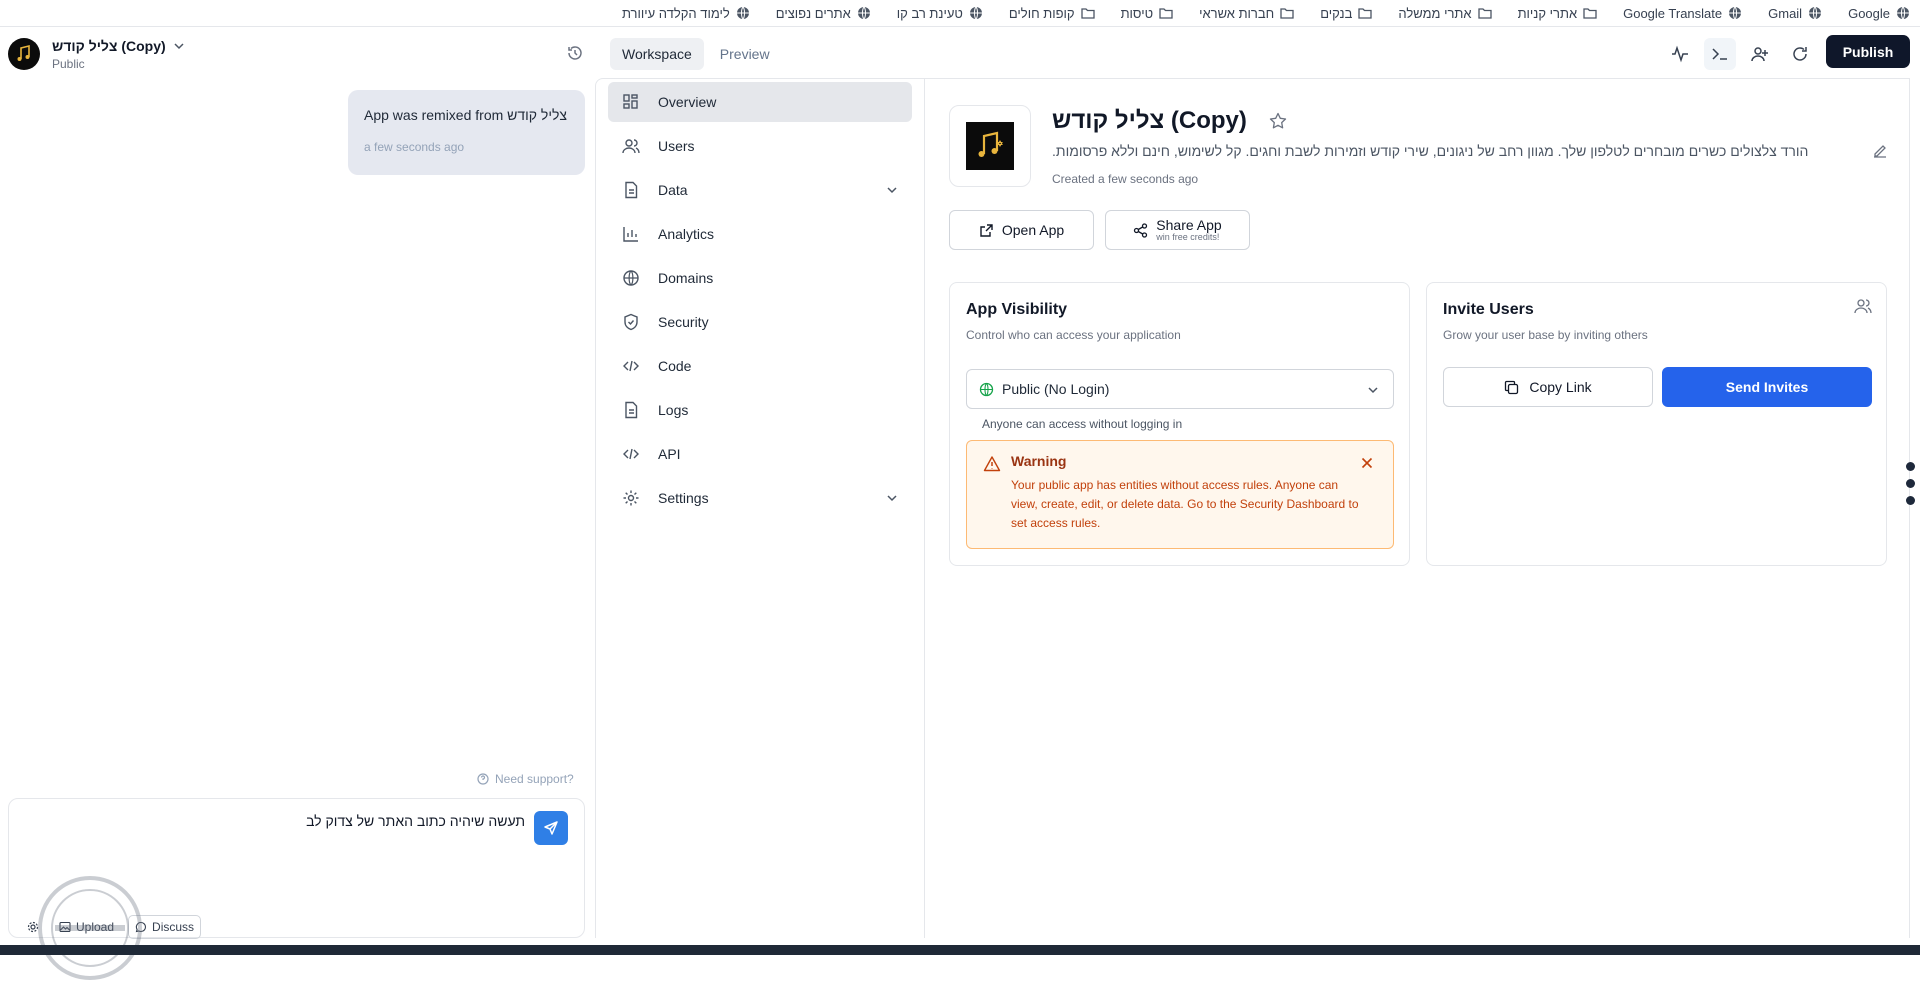  What do you see at coordinates (165, 927) in the screenshot?
I see `discuss-button: Discuss` at bounding box center [165, 927].